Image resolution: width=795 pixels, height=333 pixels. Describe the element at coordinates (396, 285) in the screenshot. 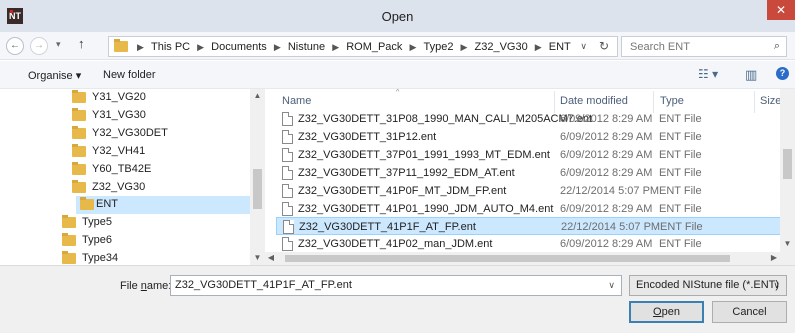

I see `filename-input: Z32_VG30DETT_41P1F_AT_FP.ent ∨` at that location.